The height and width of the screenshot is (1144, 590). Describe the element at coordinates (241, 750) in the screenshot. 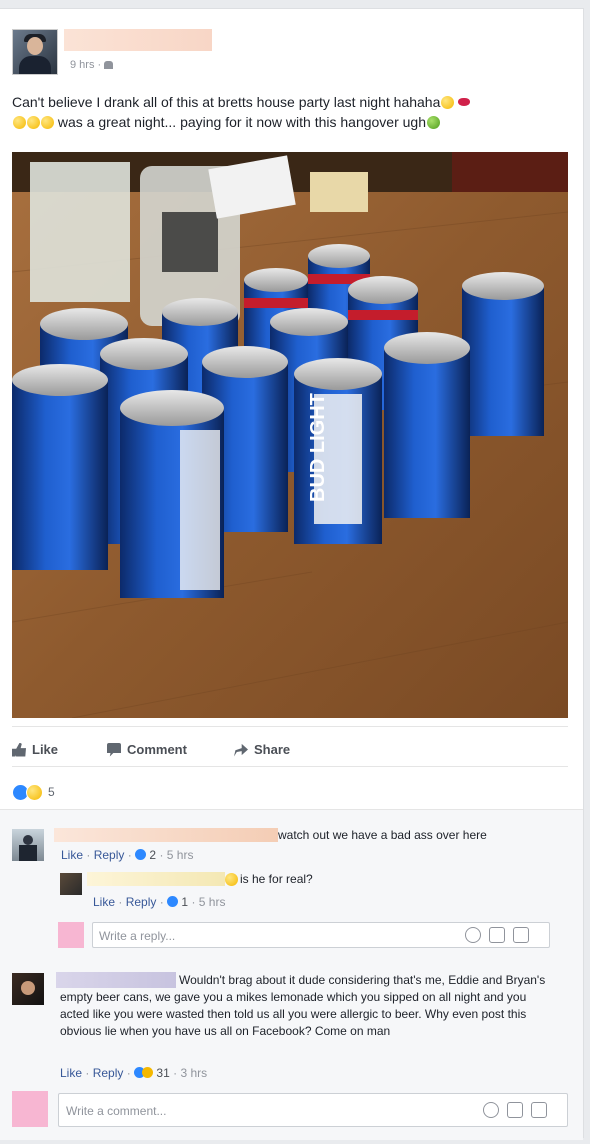

I see `share-icon` at that location.